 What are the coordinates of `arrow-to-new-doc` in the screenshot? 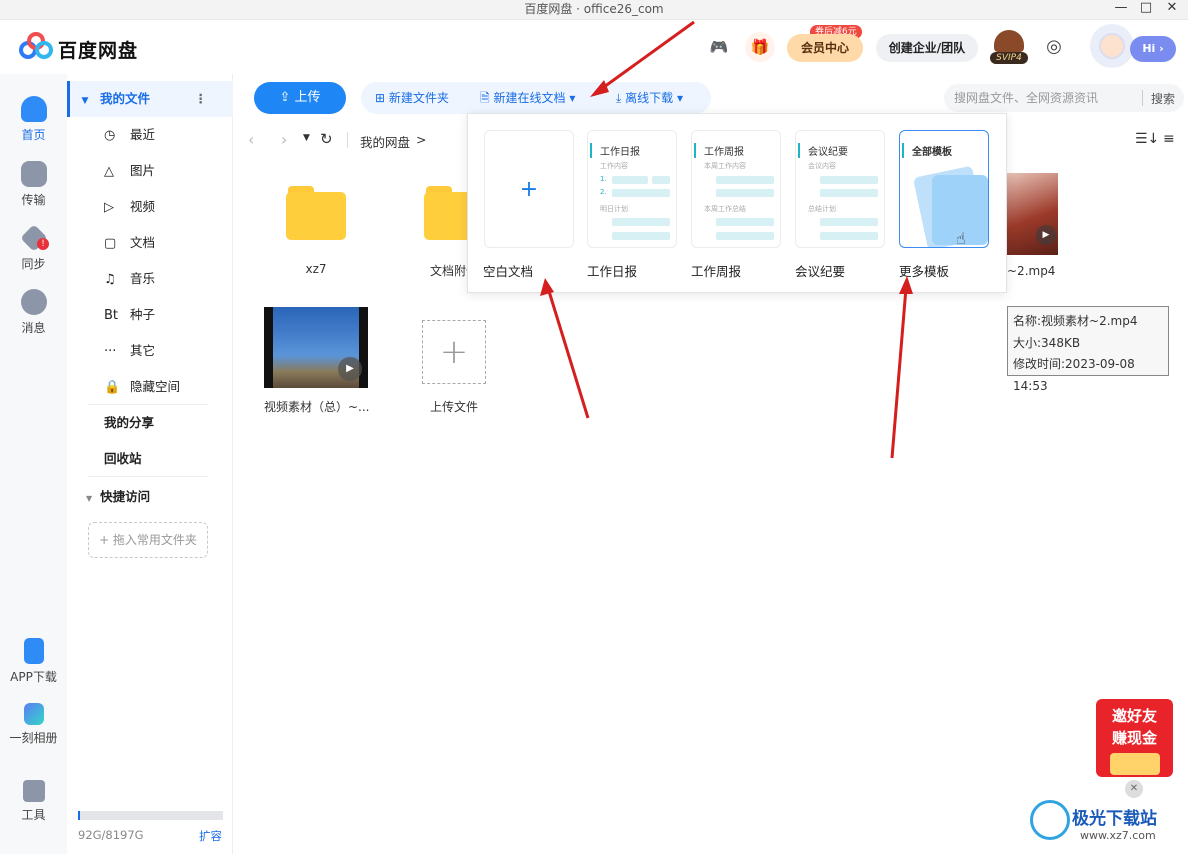 It's located at (645, 57).